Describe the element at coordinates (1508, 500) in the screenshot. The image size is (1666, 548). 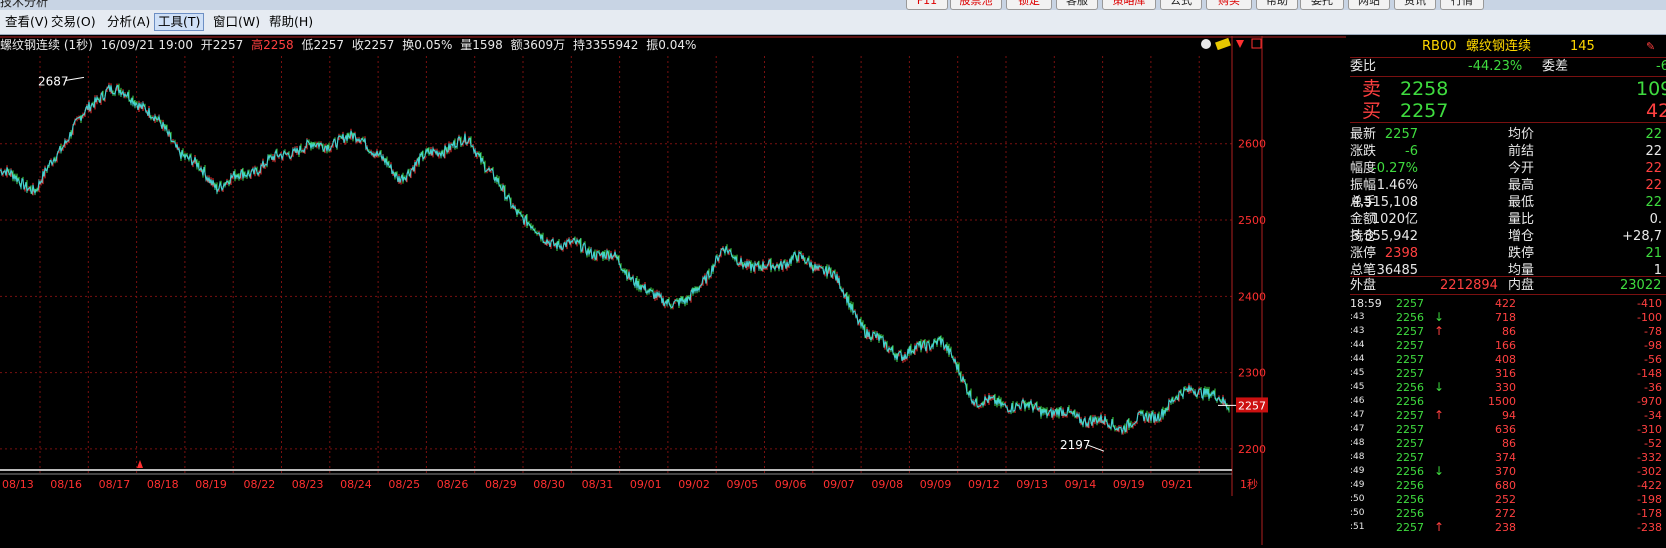
I see `tick-row: :50 2256 252 -198` at that location.